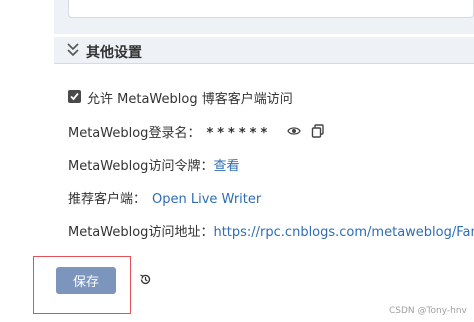  What do you see at coordinates (86, 280) in the screenshot?
I see `save-button: 保存` at bounding box center [86, 280].